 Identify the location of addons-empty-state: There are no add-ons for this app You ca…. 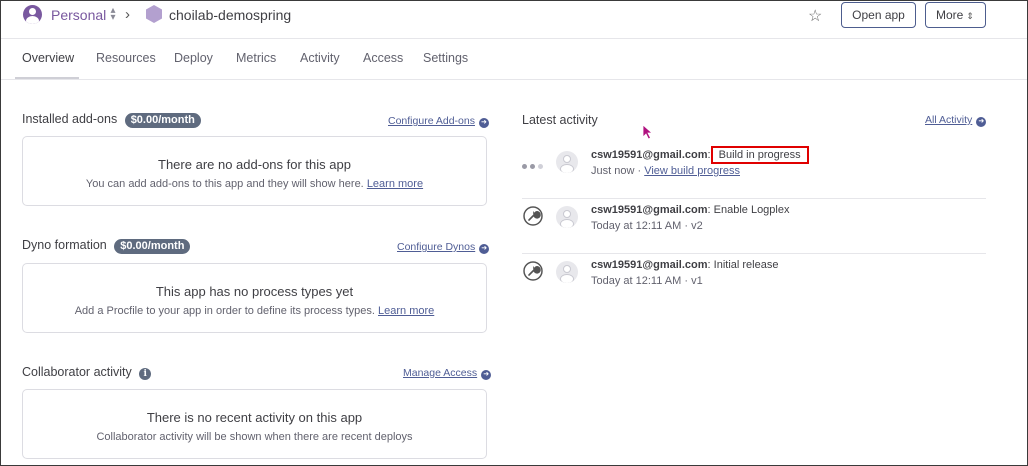
(254, 171).